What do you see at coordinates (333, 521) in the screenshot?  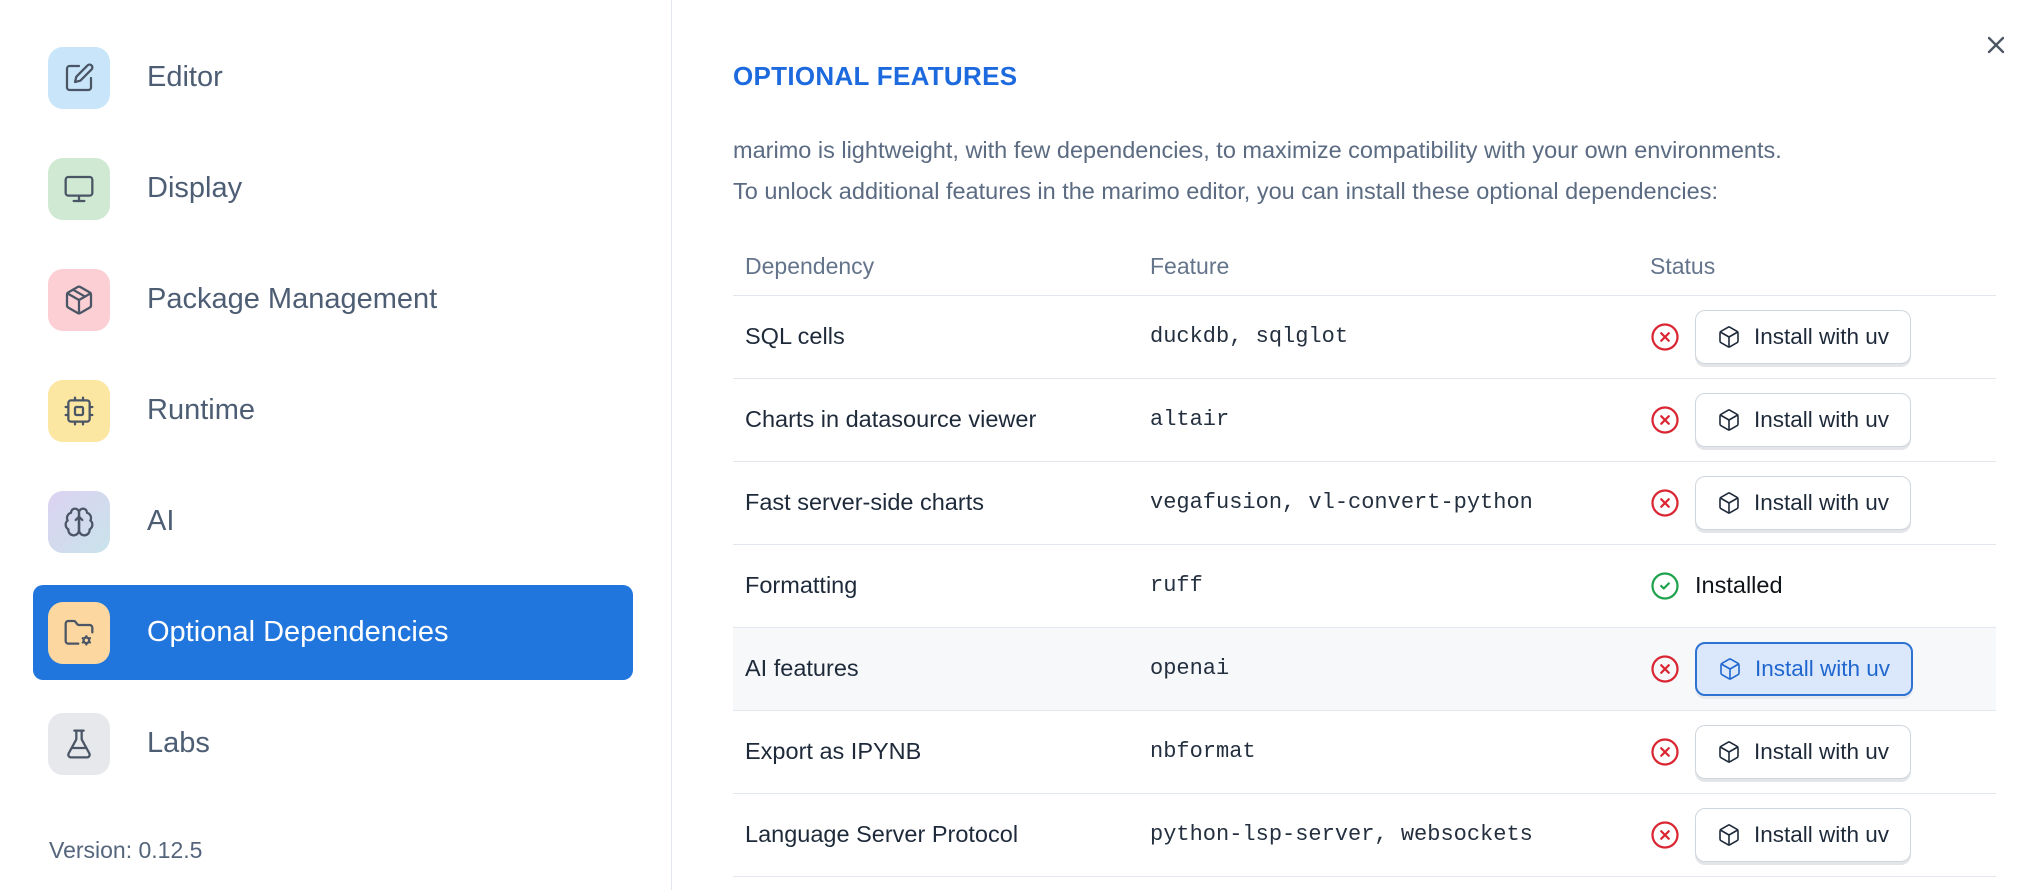 I see `sidebar-item-ai: AI` at bounding box center [333, 521].